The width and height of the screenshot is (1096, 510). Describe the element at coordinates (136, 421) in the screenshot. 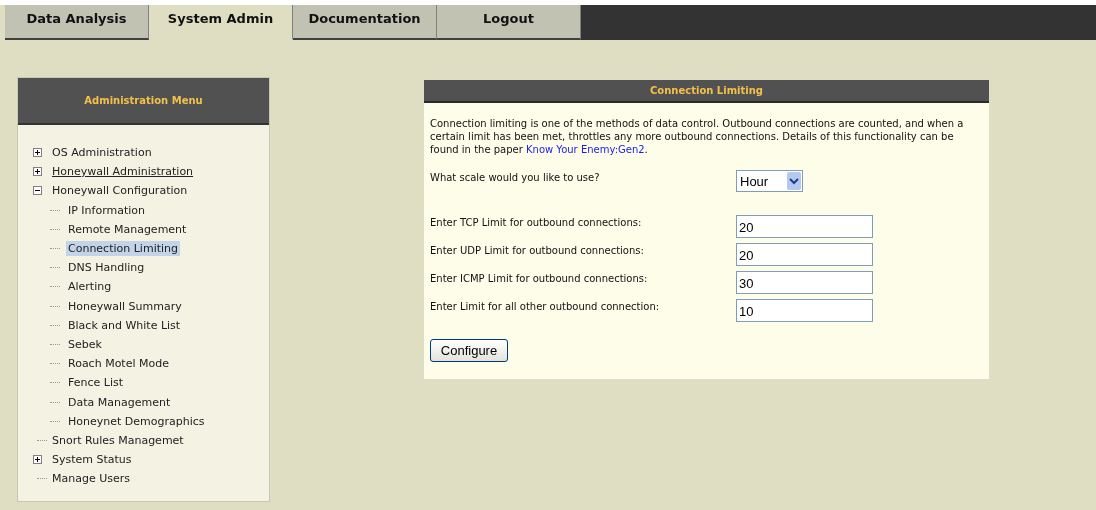

I see `menu-item: Honeynet Demographics` at that location.